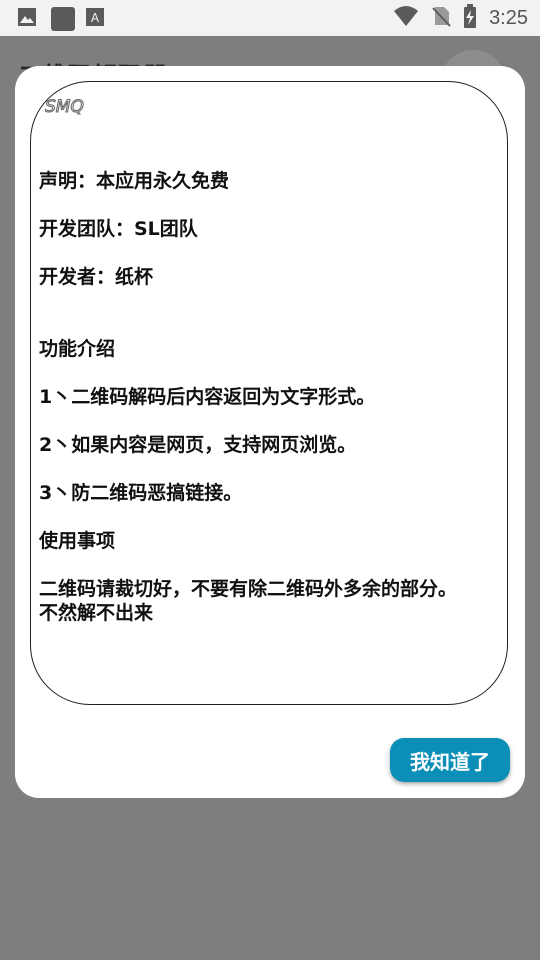 The height and width of the screenshot is (960, 540). I want to click on team-line: 开发团队：SL团队, so click(118, 229).